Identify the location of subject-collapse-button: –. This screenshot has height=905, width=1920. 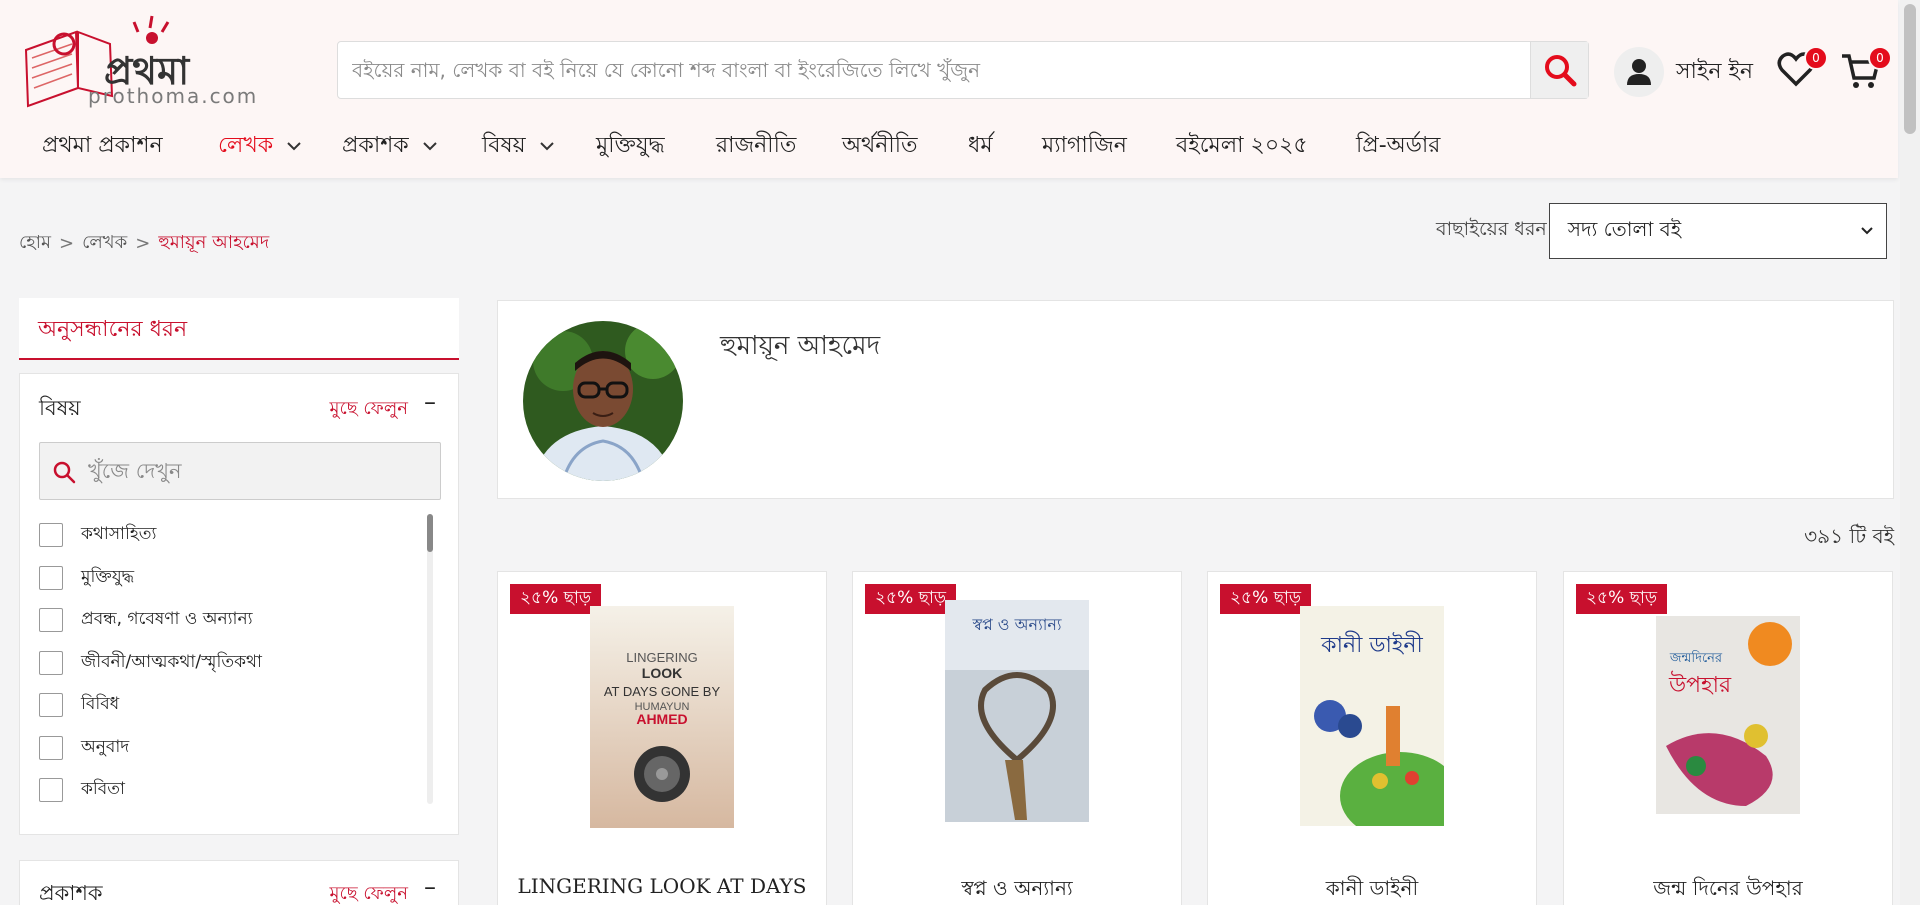
(430, 402).